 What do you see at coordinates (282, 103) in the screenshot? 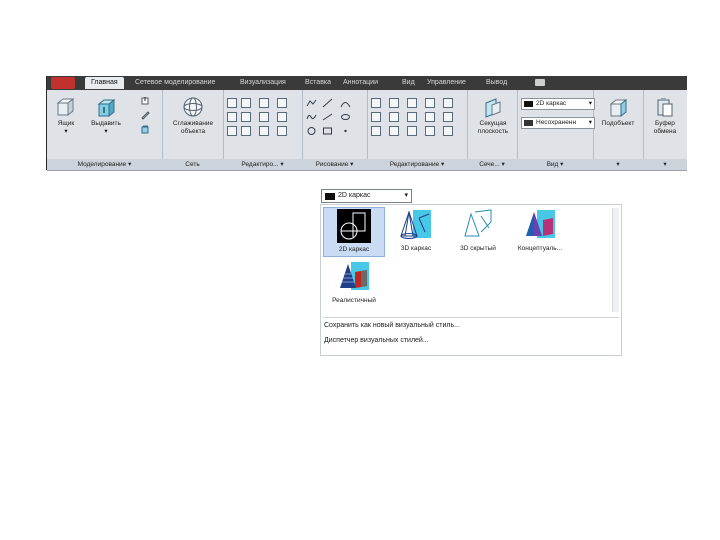
I see `extract-edges-icon` at bounding box center [282, 103].